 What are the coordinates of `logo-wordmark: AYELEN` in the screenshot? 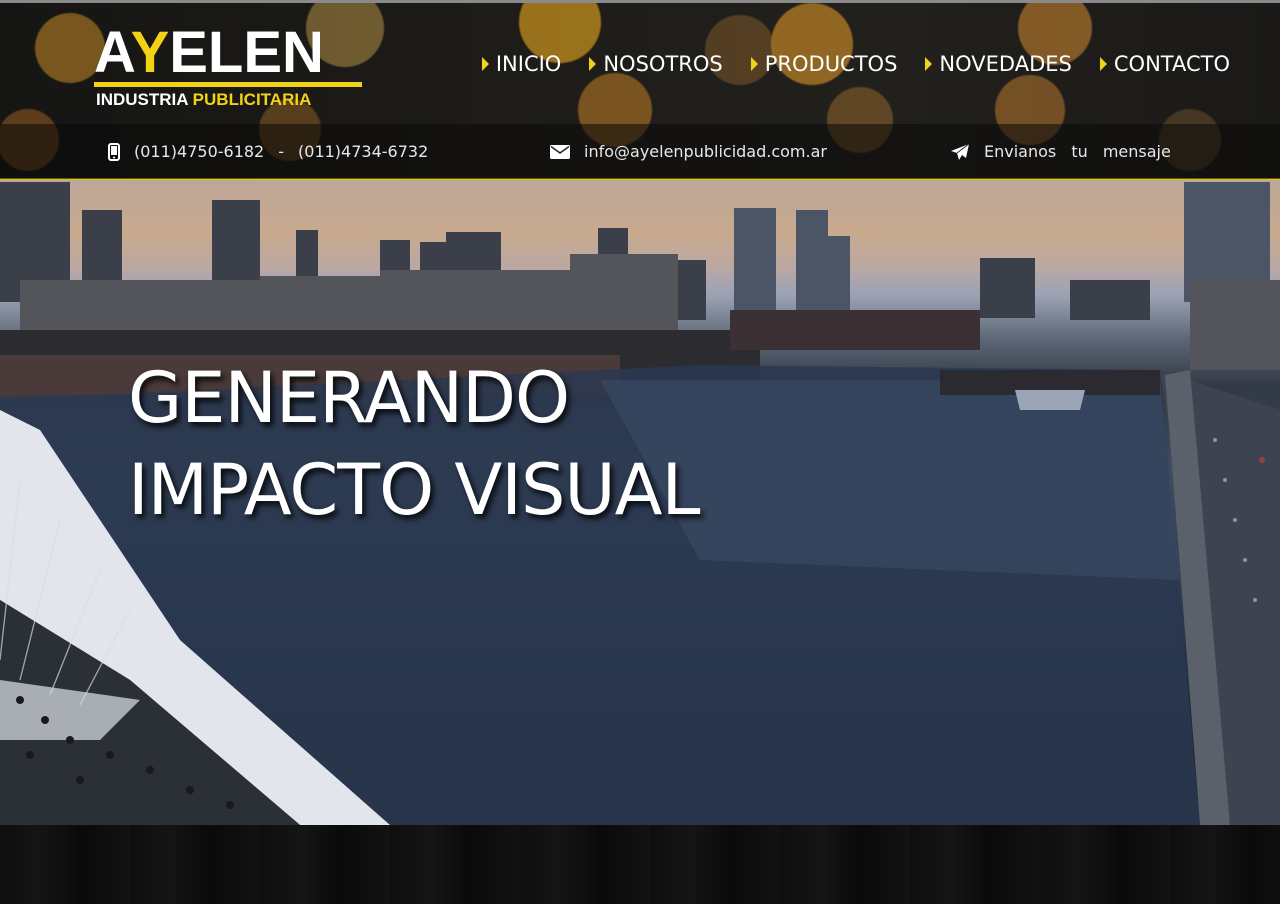 It's located at (209, 52).